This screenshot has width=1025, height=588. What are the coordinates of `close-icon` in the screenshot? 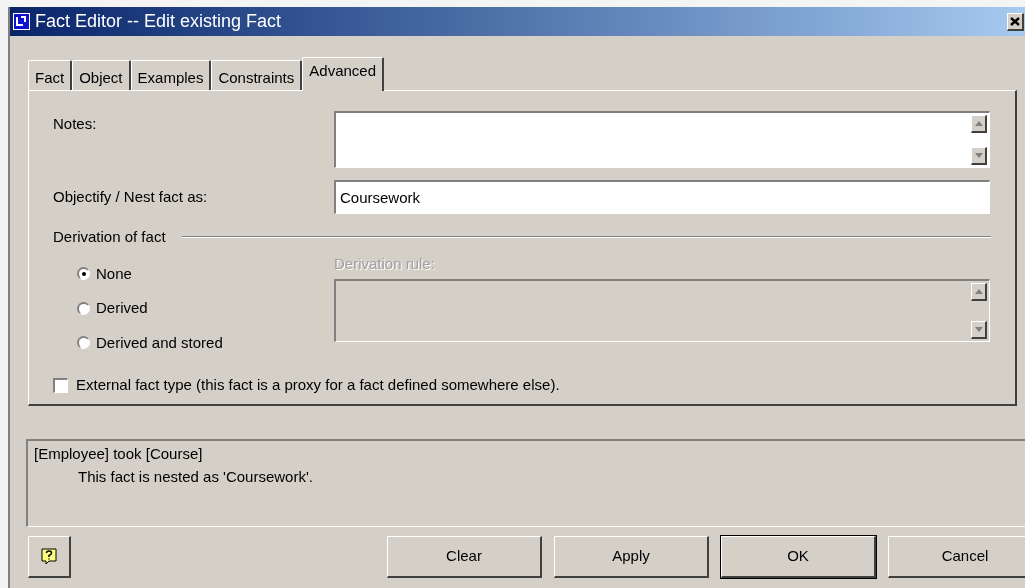 It's located at (1015, 21).